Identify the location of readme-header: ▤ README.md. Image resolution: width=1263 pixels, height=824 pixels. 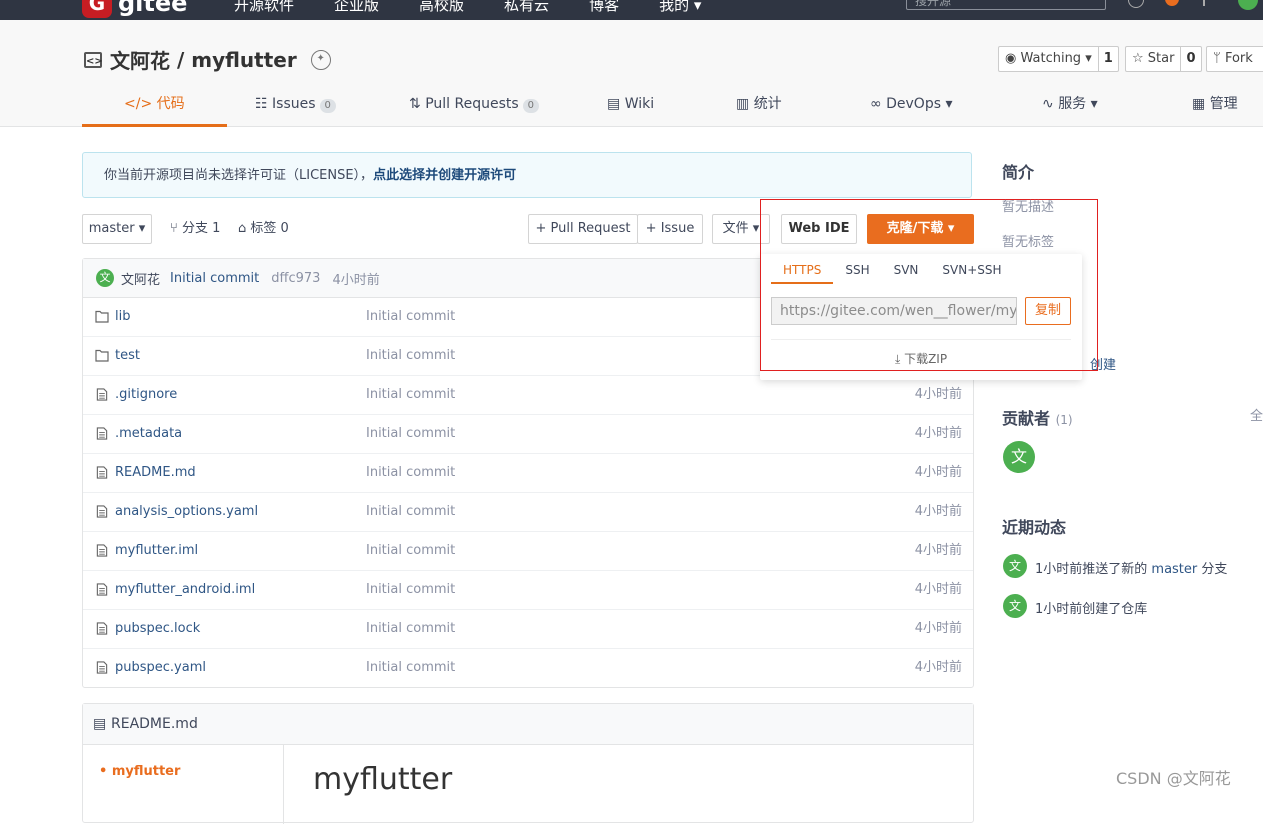
(528, 724).